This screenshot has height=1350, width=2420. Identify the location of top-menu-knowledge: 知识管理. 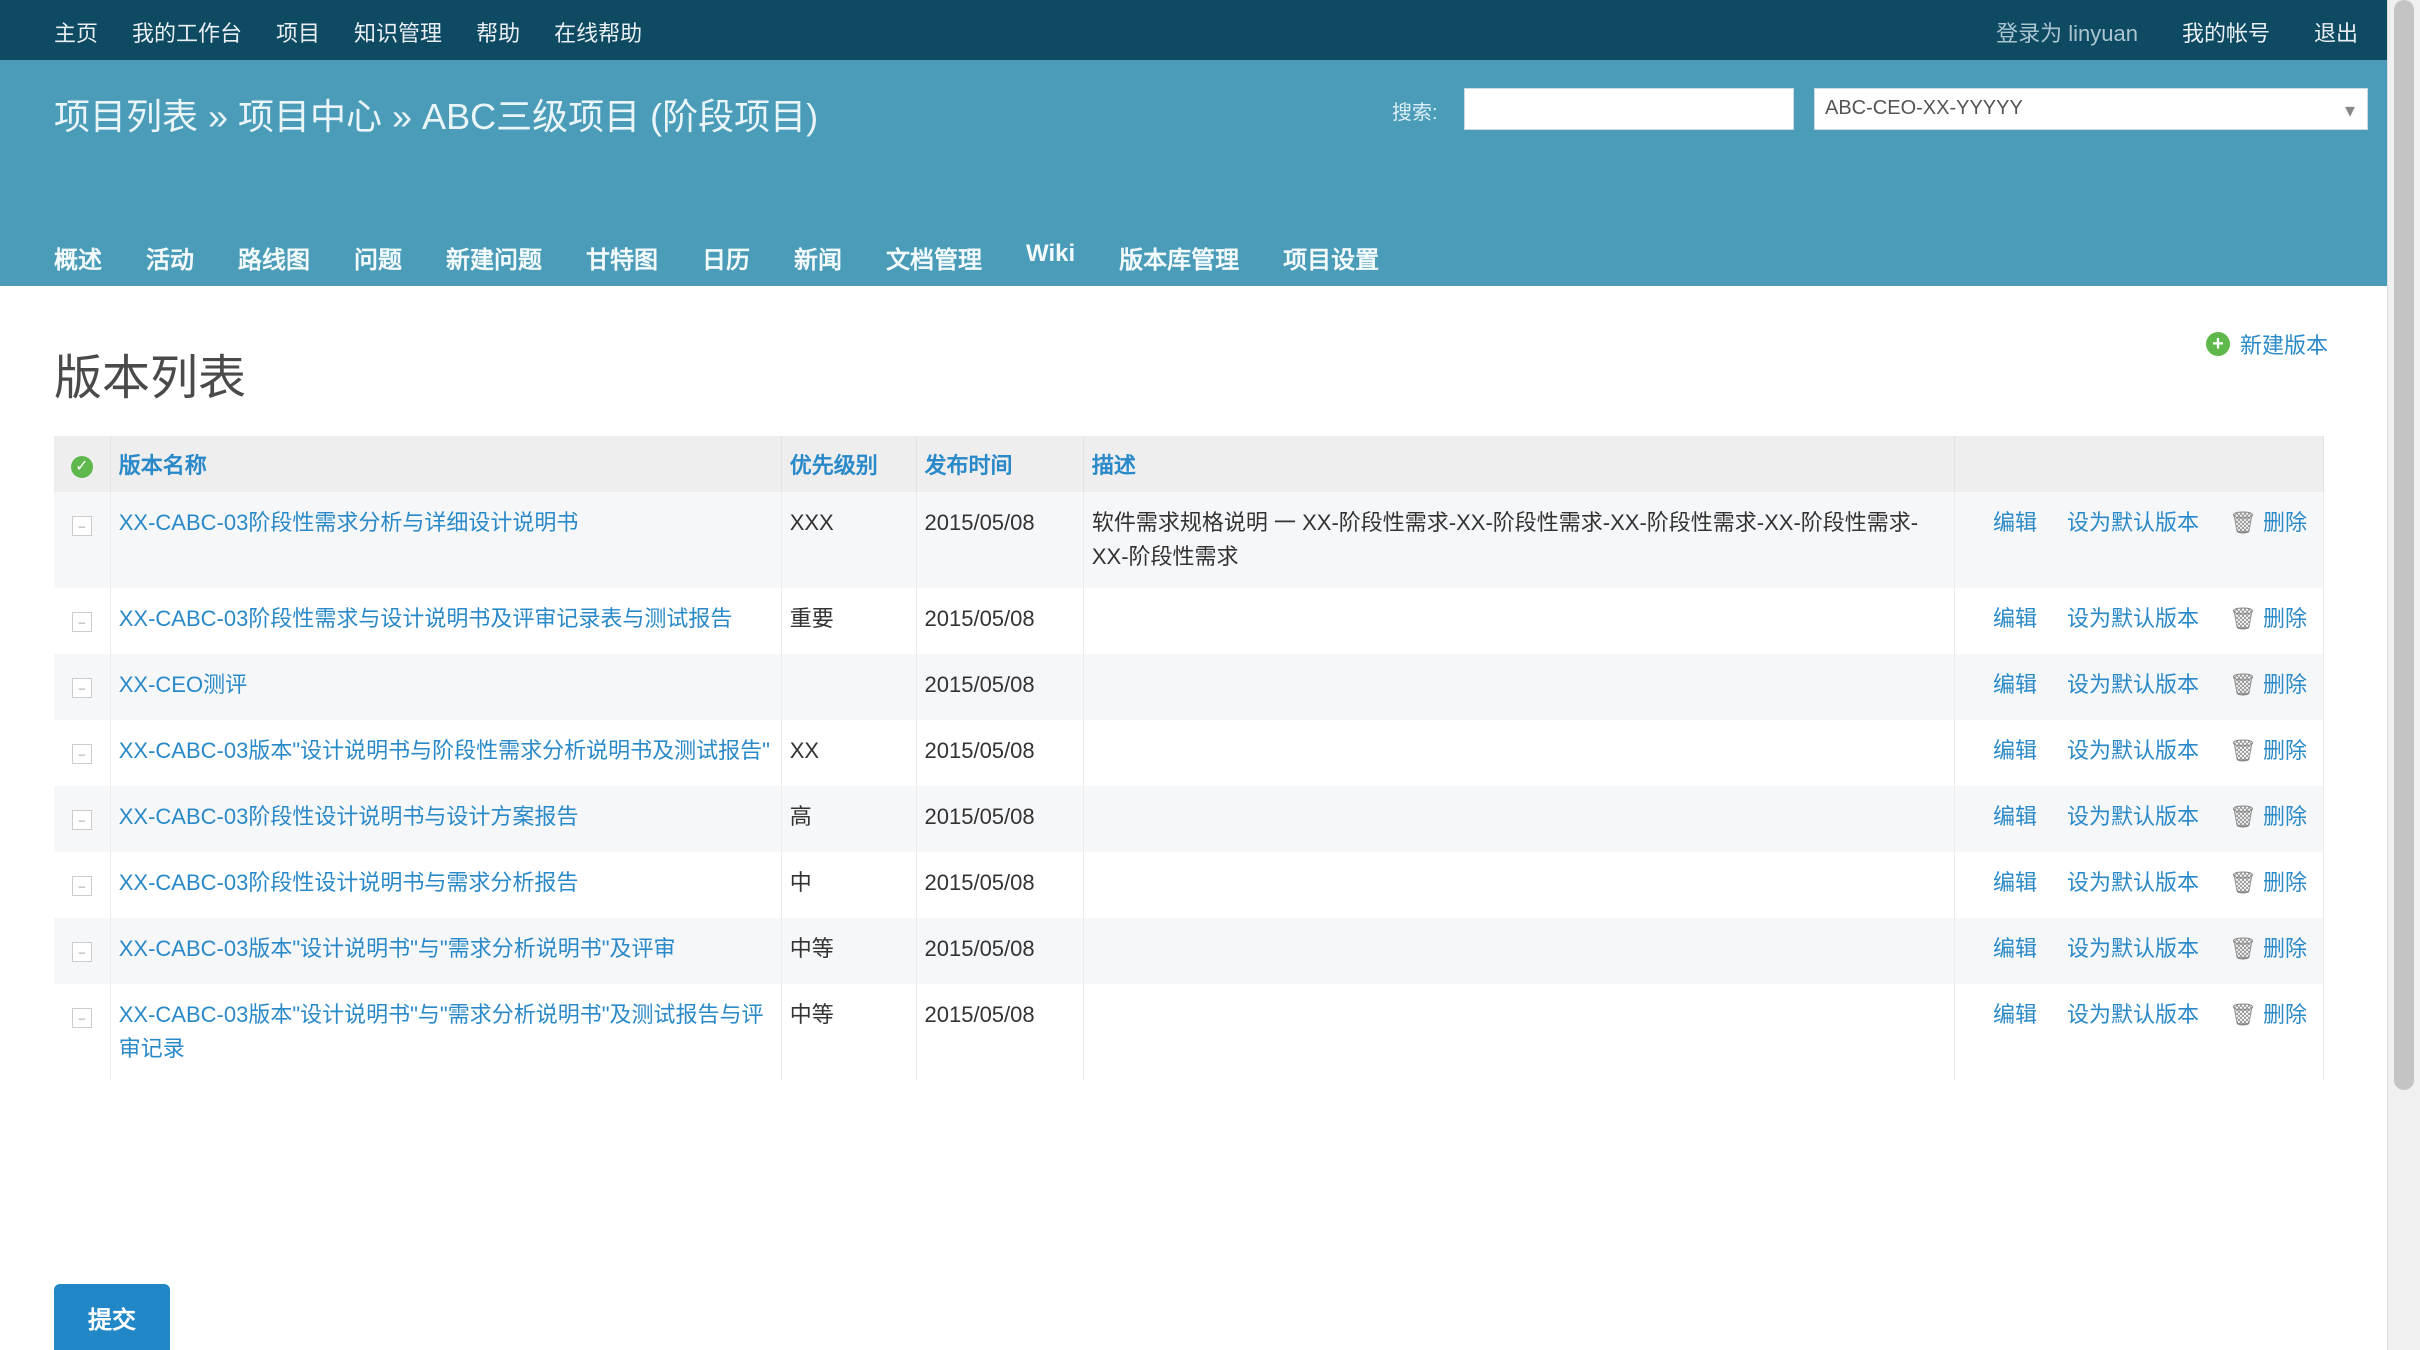
(398, 32).